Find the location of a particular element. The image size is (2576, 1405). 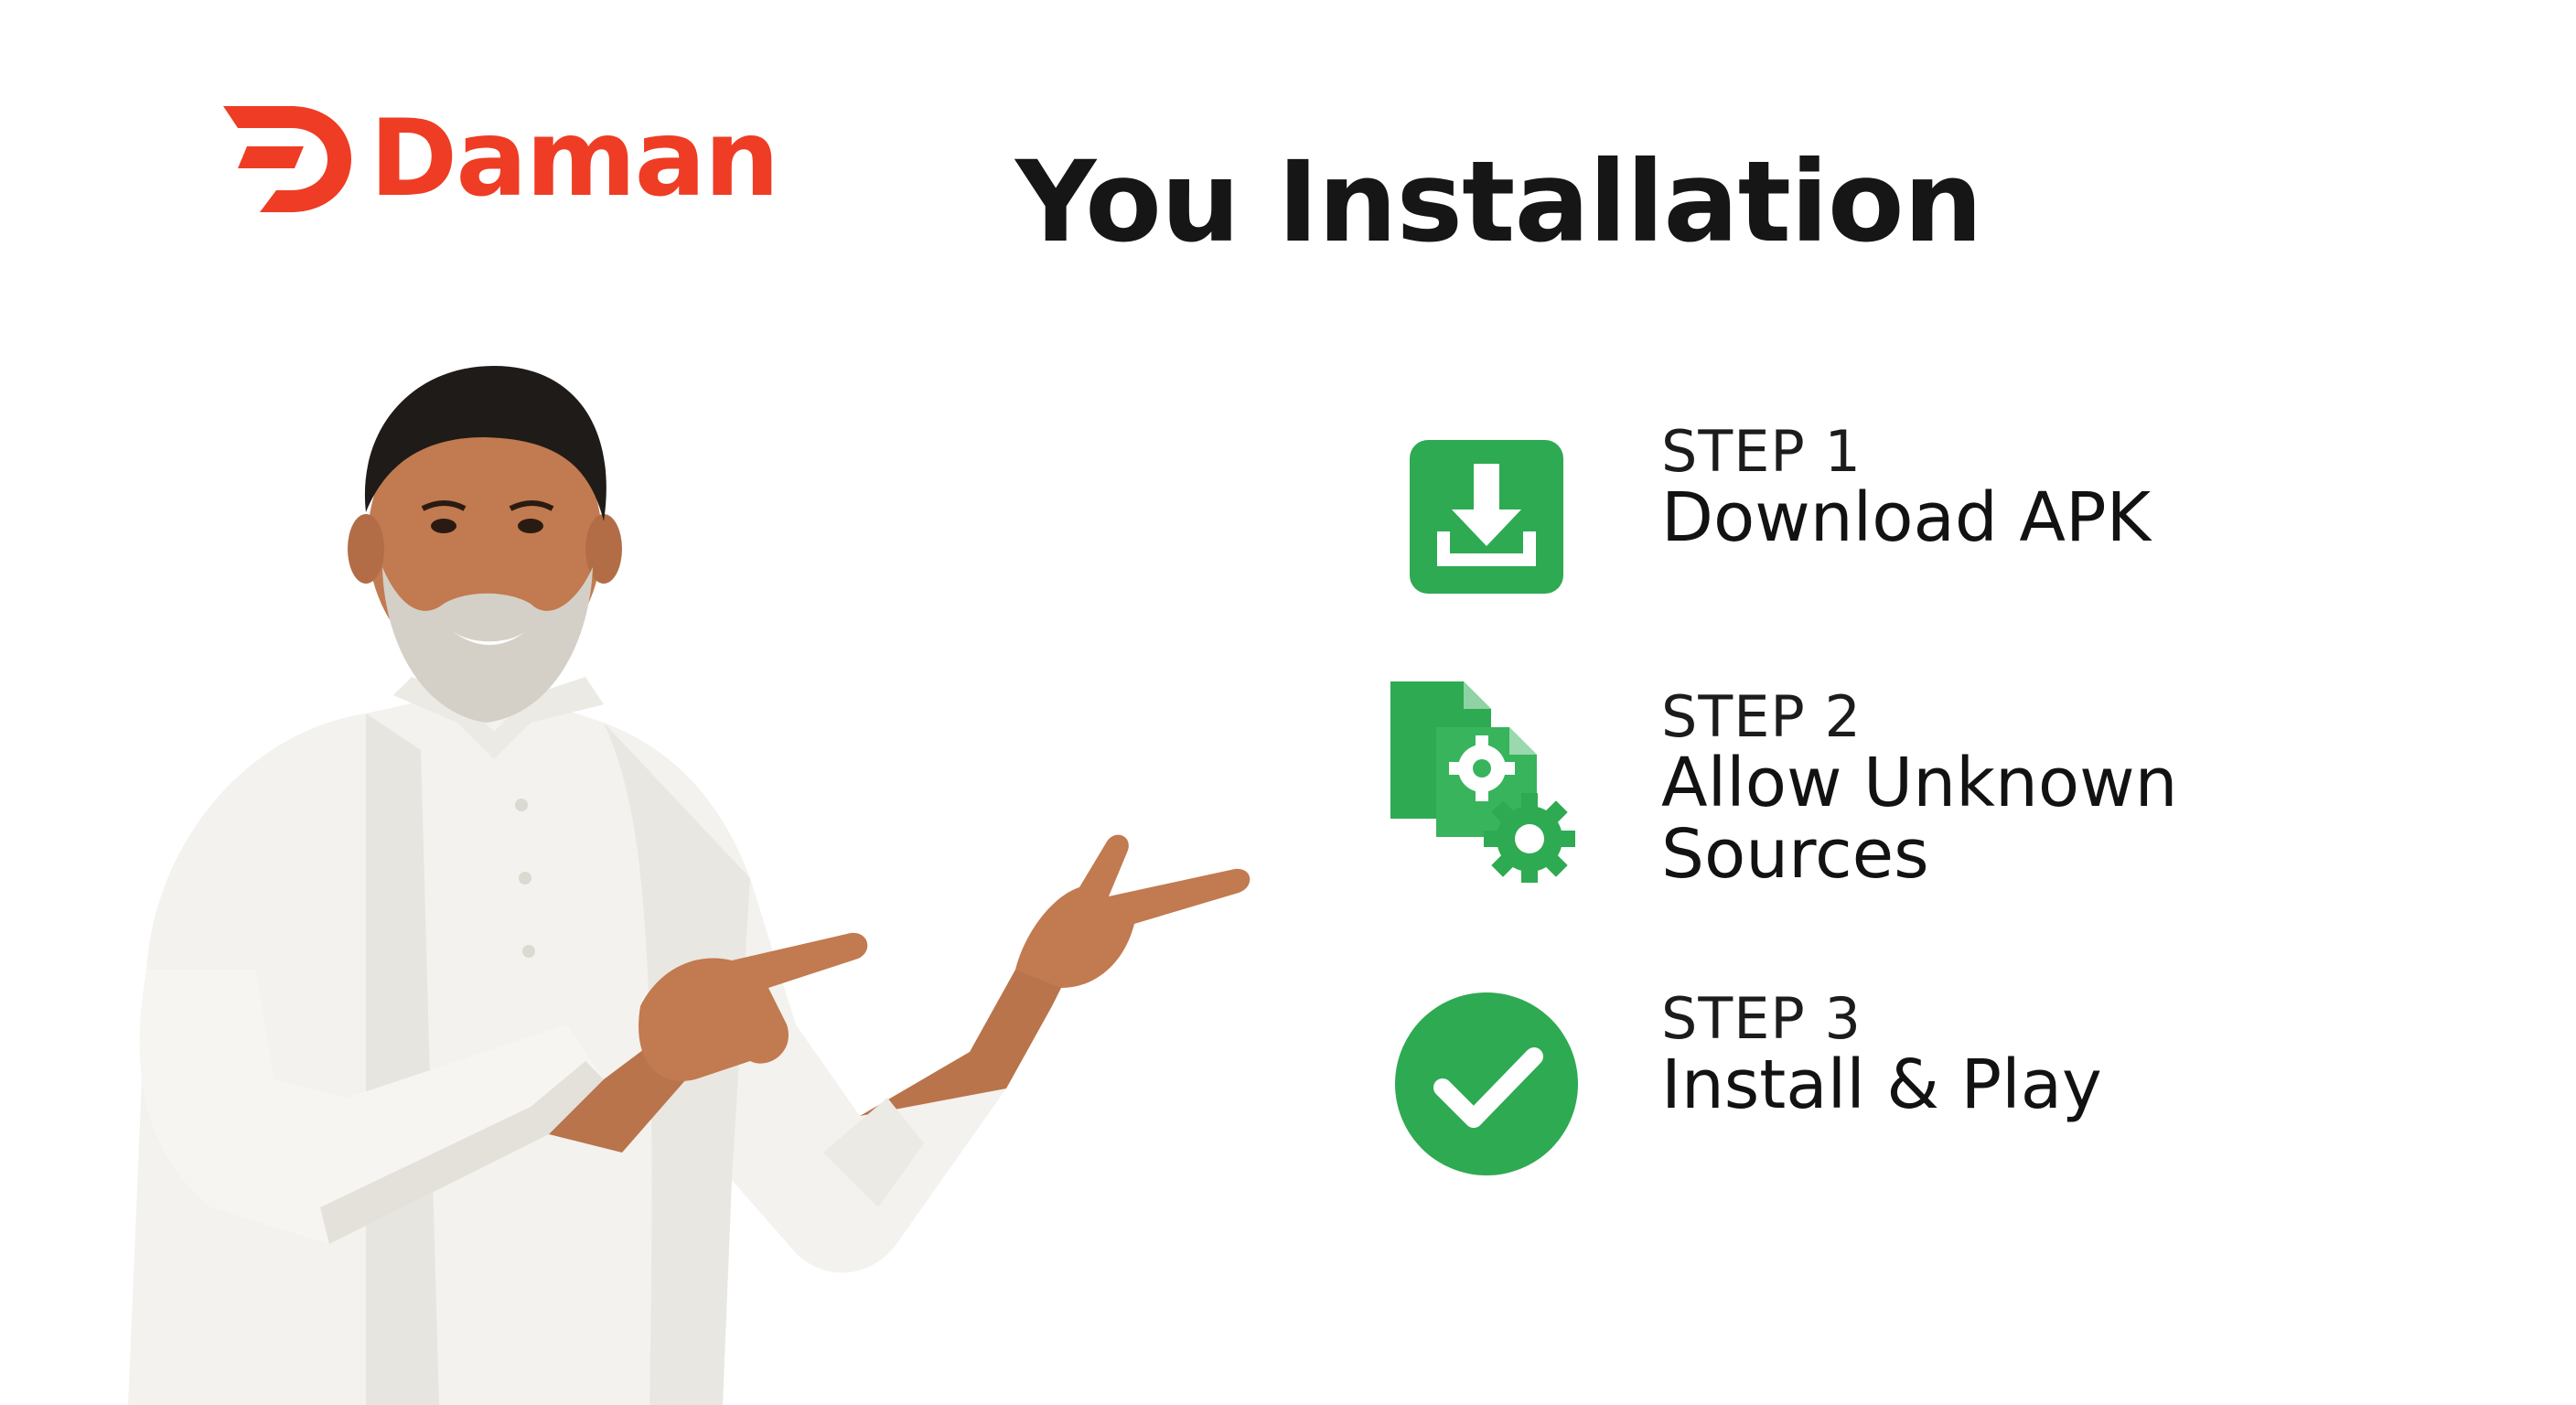

step-label: Download APK is located at coordinates (1907, 518).